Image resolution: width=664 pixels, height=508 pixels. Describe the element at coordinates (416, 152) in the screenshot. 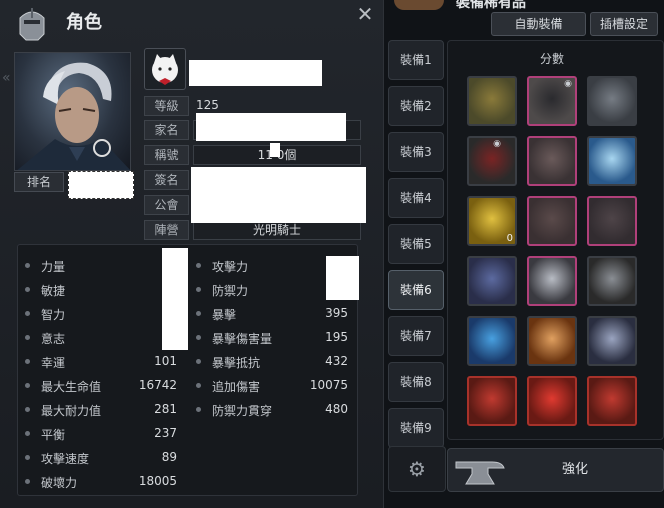

I see `equipment-tab-3: 裝備3` at that location.